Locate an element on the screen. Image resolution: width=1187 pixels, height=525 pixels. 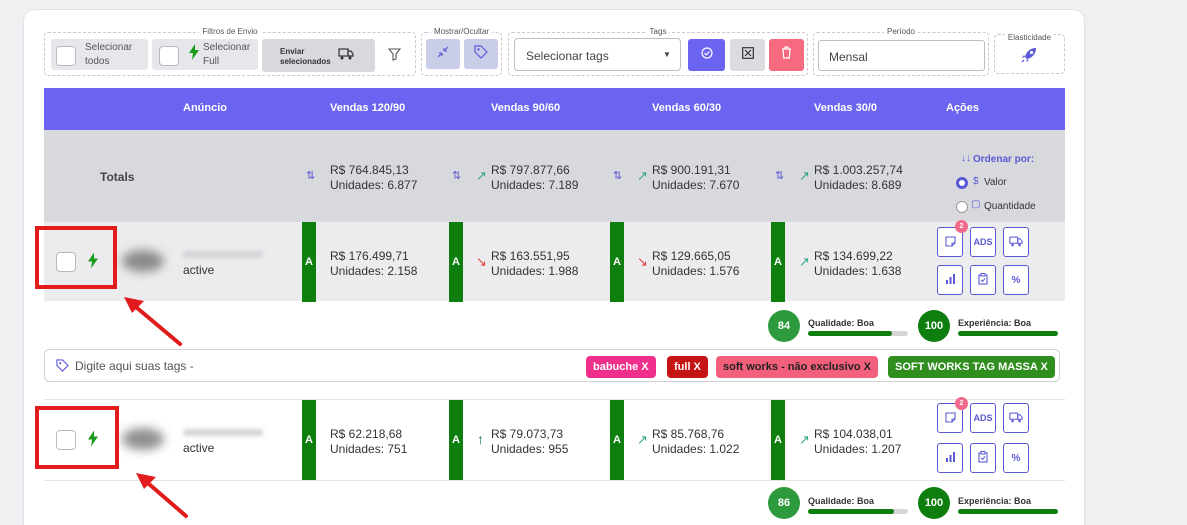
header-vendas-60-30: Vendas 60/30 is located at coordinates (687, 108).